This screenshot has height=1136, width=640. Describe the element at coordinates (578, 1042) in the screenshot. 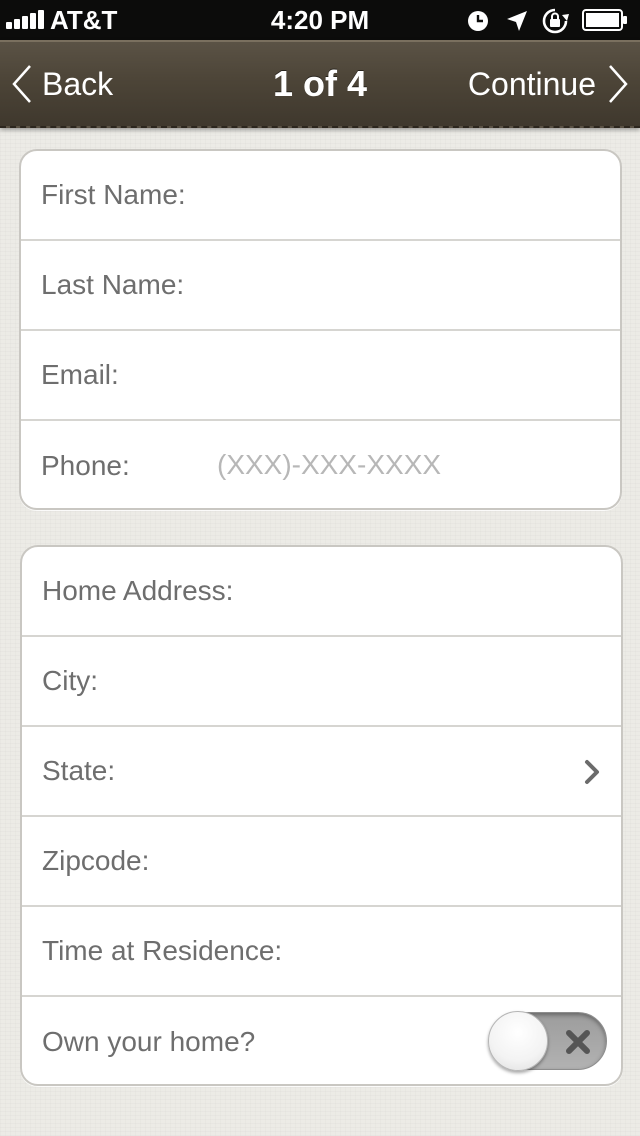

I see `close-icon` at that location.